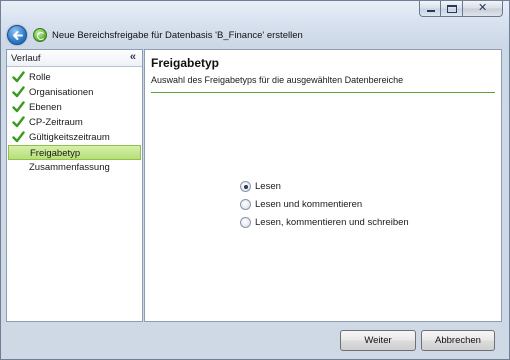  What do you see at coordinates (324, 189) in the screenshot?
I see `option-lesen: Lesen` at bounding box center [324, 189].